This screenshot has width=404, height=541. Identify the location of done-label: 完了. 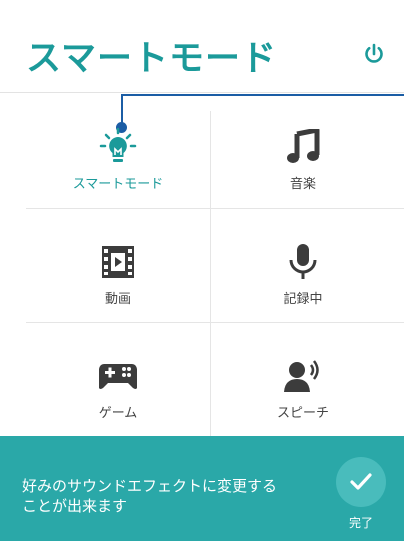
(361, 522).